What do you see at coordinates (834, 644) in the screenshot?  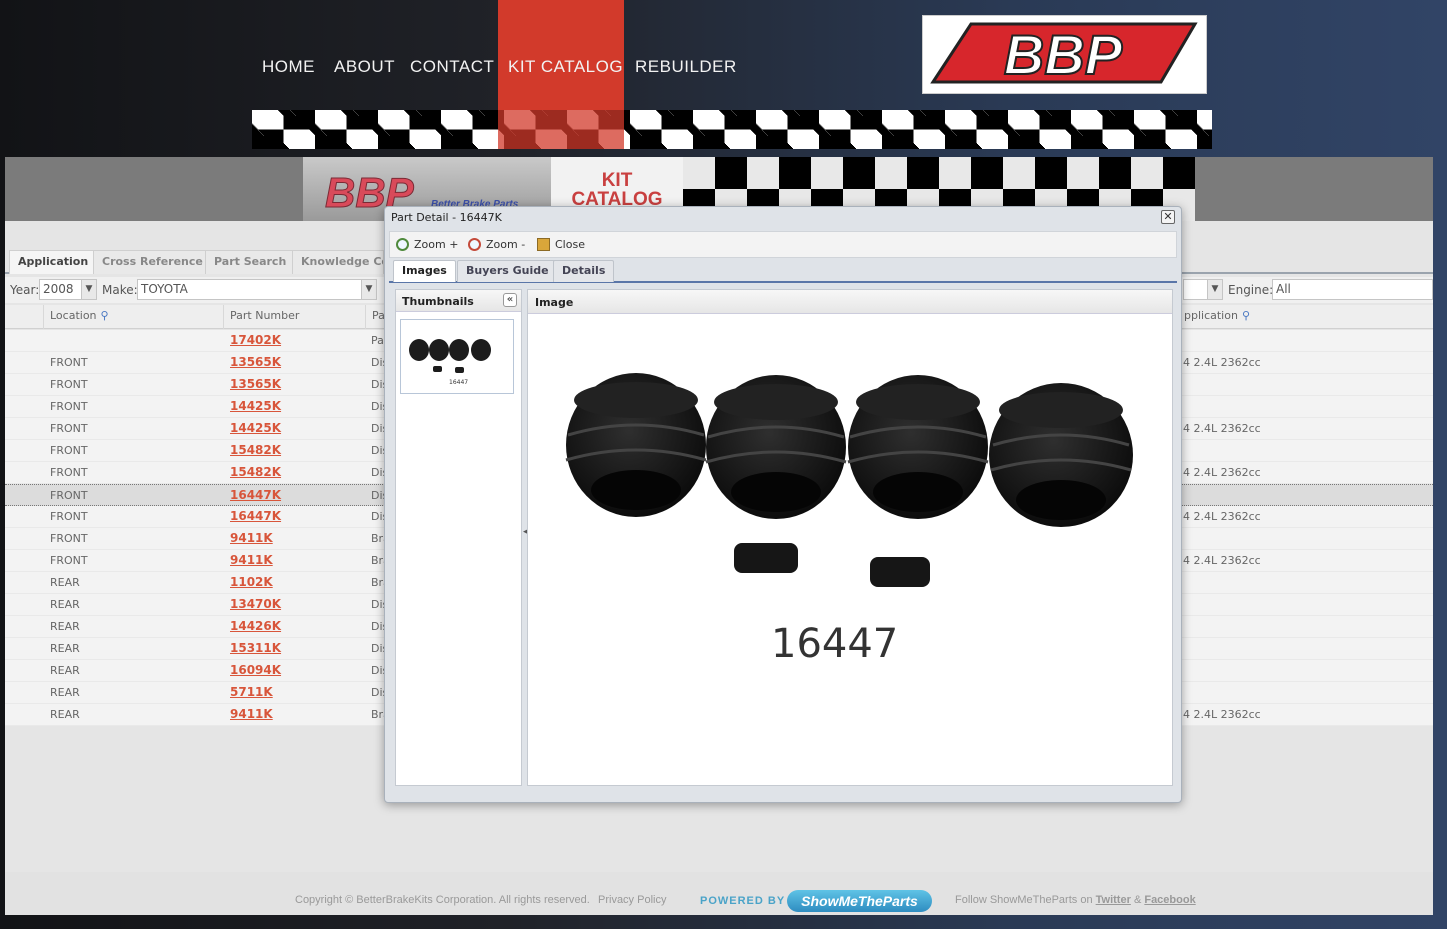 I see `photo-label: 16447` at bounding box center [834, 644].